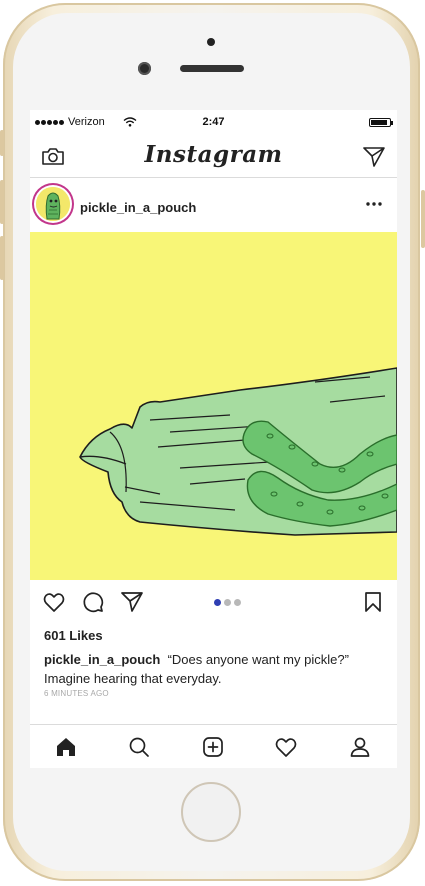 This screenshot has height=886, width=425. I want to click on volume-up-button, so click(2, 202).